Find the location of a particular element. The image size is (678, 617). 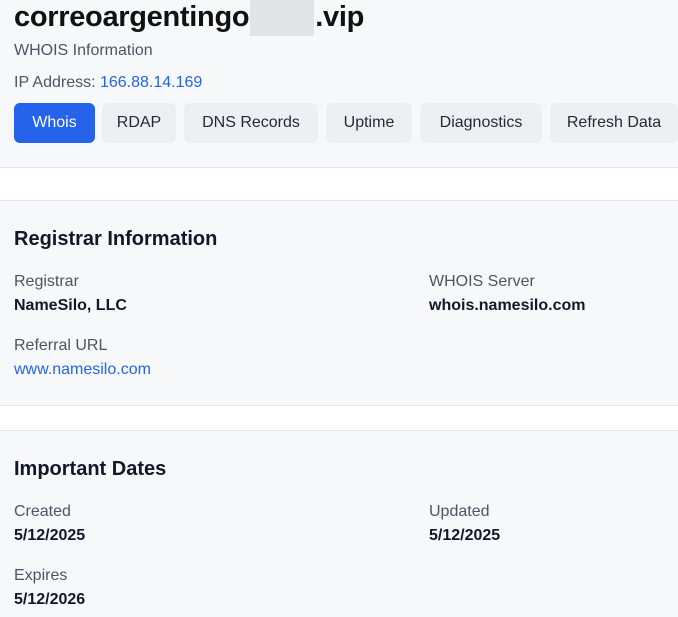

domain-title: correoargentingo .vip is located at coordinates (189, 18).